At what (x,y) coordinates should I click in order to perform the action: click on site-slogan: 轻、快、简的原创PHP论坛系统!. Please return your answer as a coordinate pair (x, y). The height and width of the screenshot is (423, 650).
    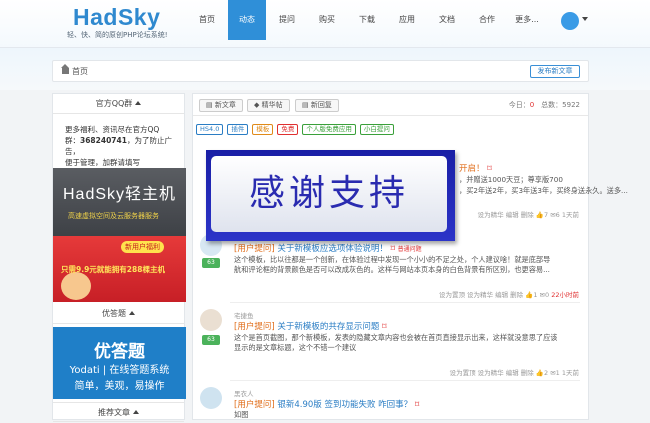
    Looking at the image, I should click on (117, 35).